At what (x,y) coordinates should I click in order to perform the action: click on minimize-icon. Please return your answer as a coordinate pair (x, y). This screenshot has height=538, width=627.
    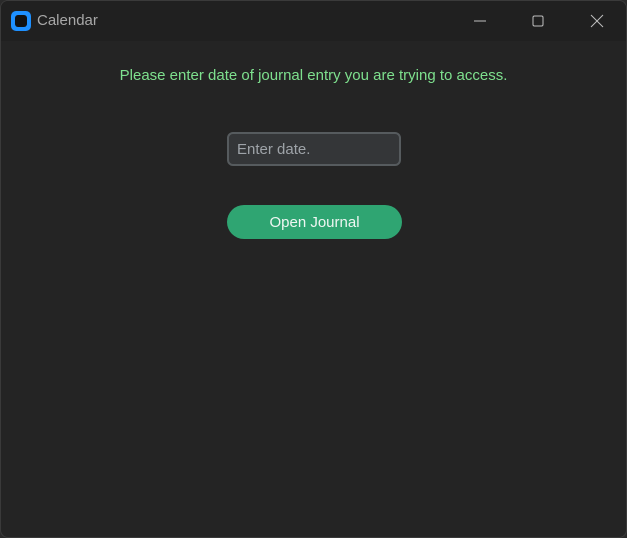
    Looking at the image, I should click on (480, 21).